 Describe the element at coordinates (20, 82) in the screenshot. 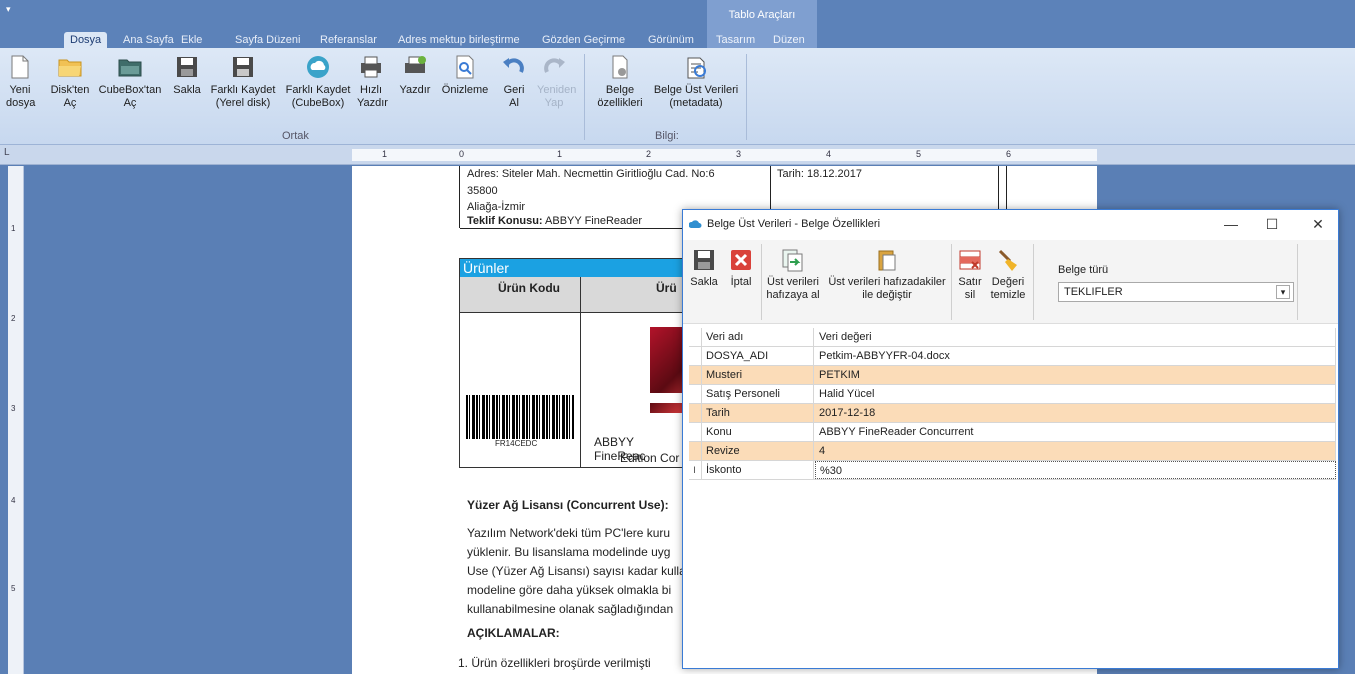

I see `new-document-button: Yeni dosya` at that location.